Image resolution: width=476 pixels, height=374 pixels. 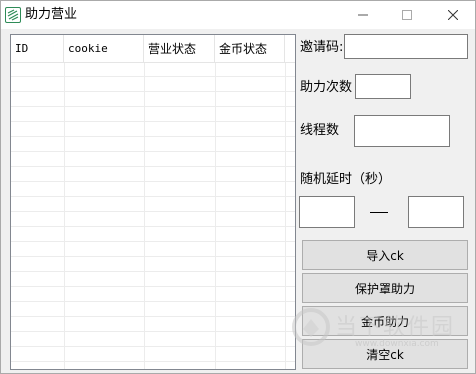 I want to click on title-bar: 助力营业, so click(x=238, y=15).